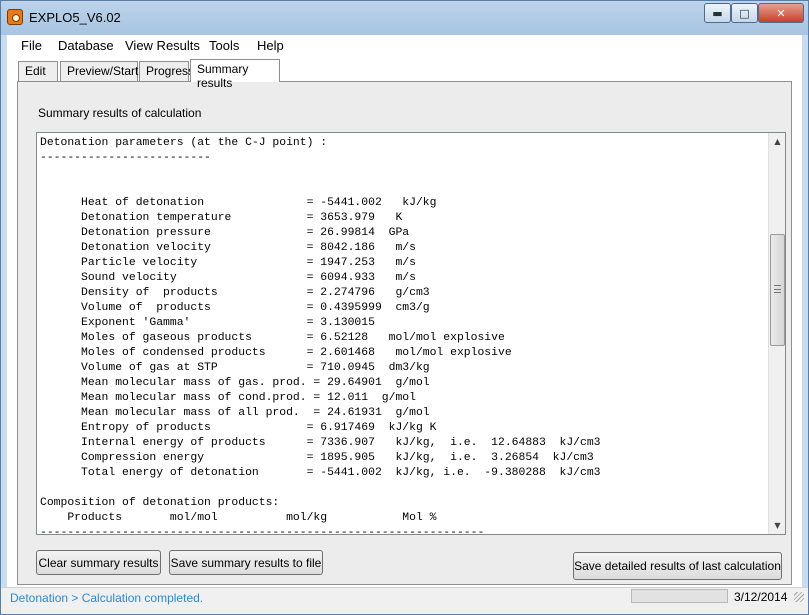  I want to click on output-line: Composition of detonation products:, so click(160, 503).